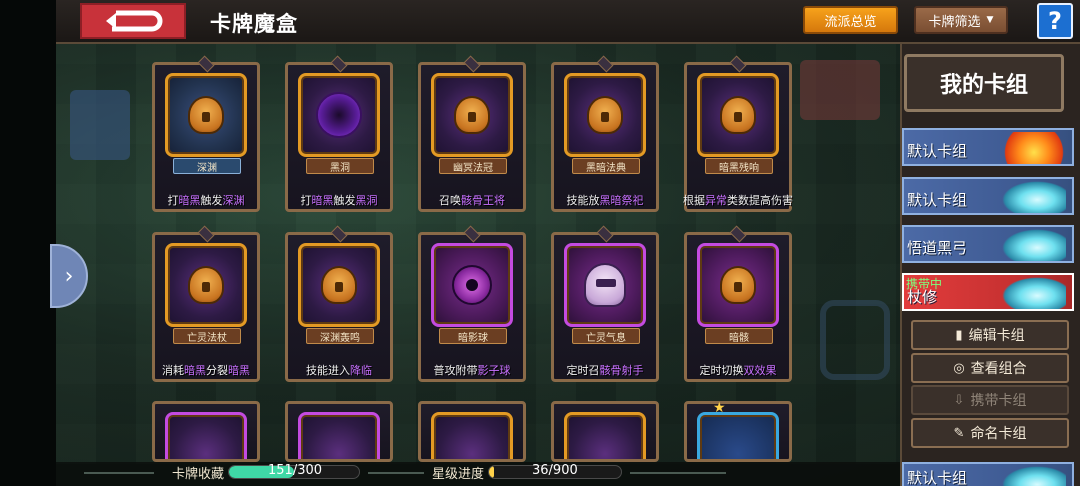  Describe the element at coordinates (366, 200) in the screenshot. I see `card-description-part: 黑洞` at that location.